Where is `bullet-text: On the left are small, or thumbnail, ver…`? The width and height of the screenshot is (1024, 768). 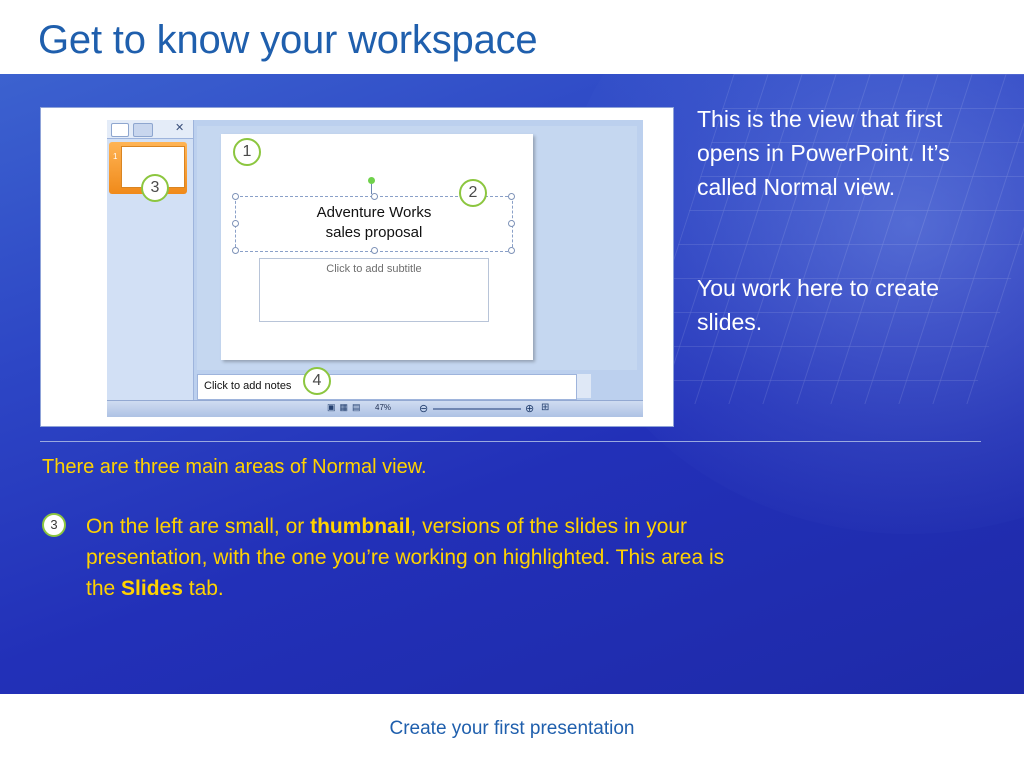
bullet-text: On the left are small, or thumbnail, ver… is located at coordinates (406, 557).